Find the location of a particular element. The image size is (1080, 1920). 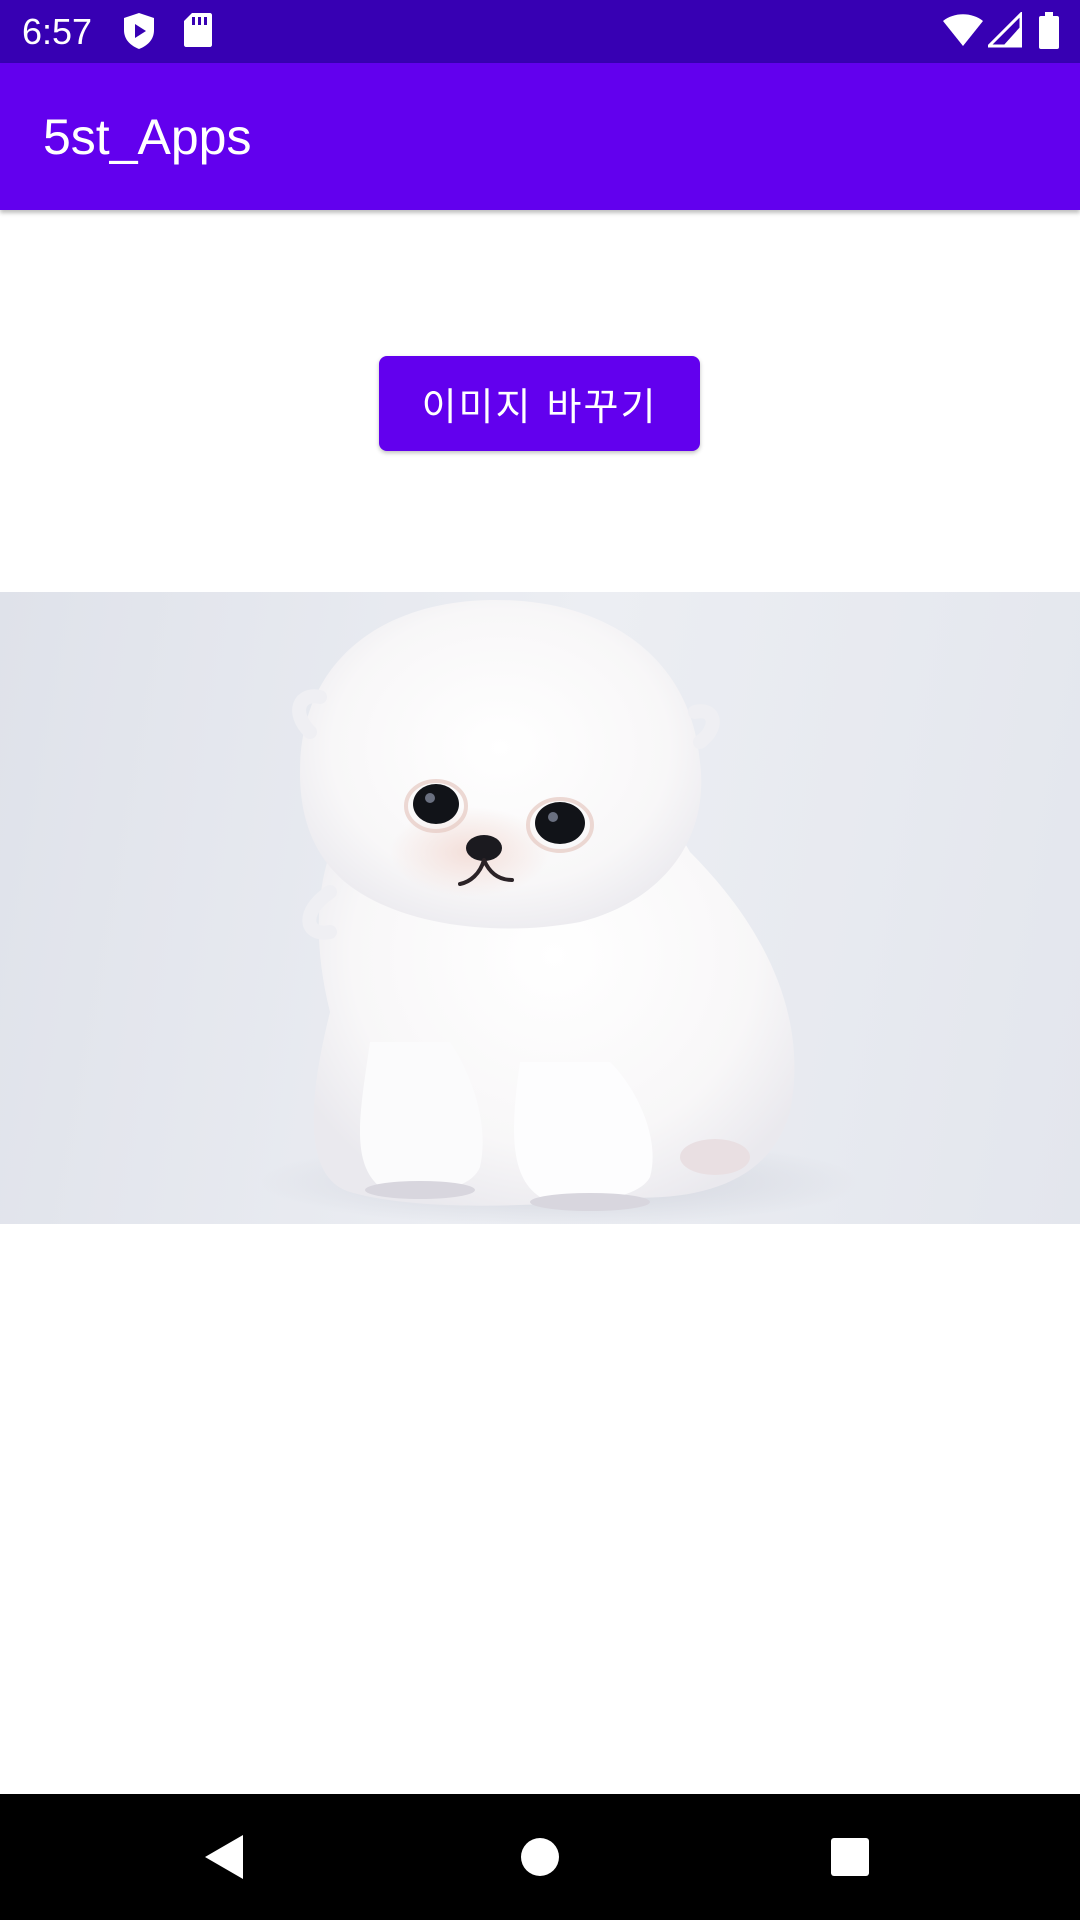

shield-play-icon is located at coordinates (139, 31).